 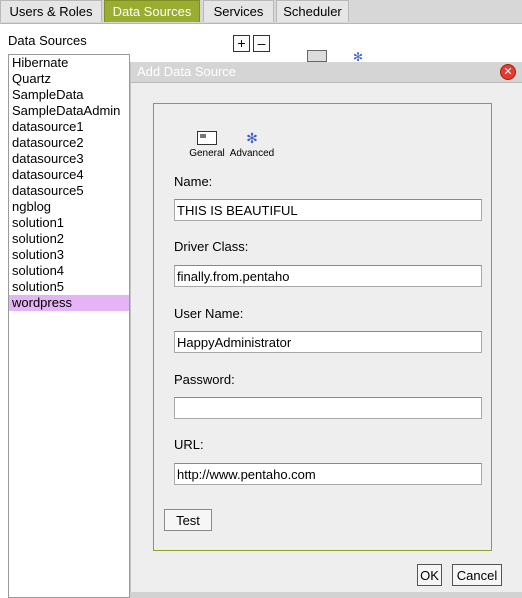 I want to click on list-item-selected: wordpress, so click(x=69, y=303).